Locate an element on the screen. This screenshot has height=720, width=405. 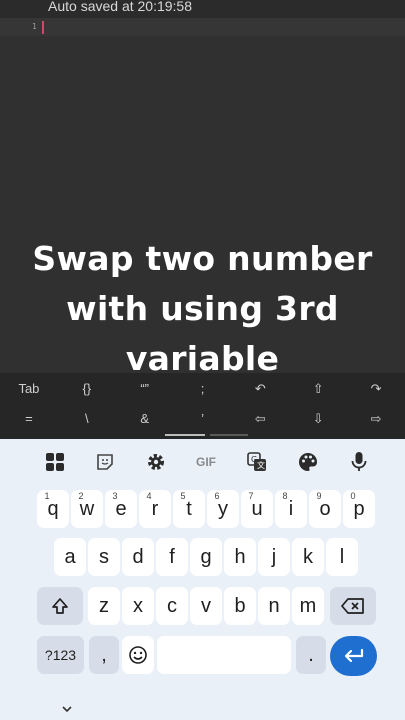
keyboard-row-1: 1q 2w 3e 4r 5t 6y 7u 8i 9o 0p is located at coordinates (202, 510).